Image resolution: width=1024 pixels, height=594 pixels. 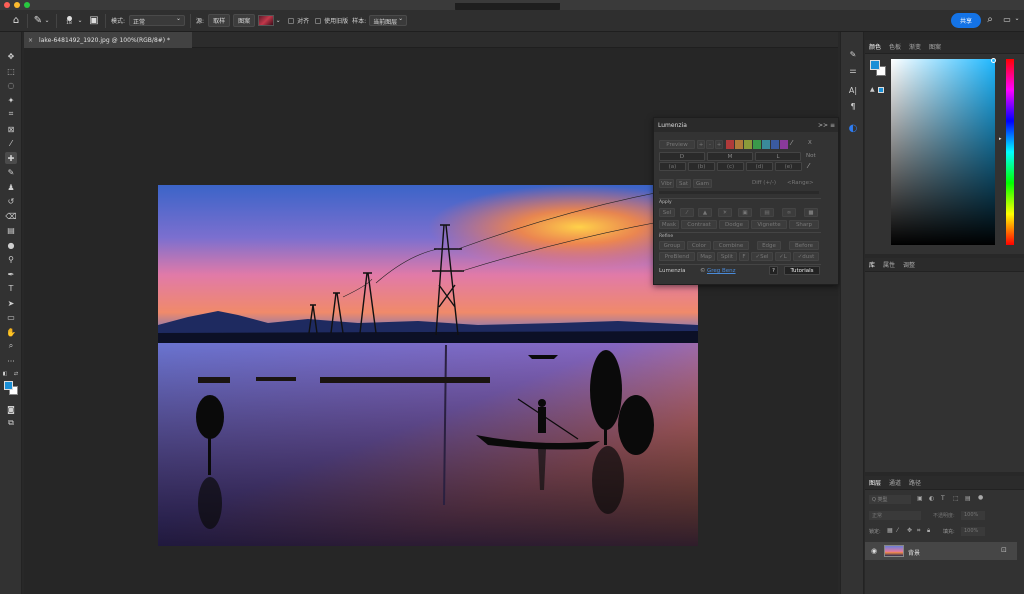 I want to click on range-label: <Range>, so click(x=800, y=183).